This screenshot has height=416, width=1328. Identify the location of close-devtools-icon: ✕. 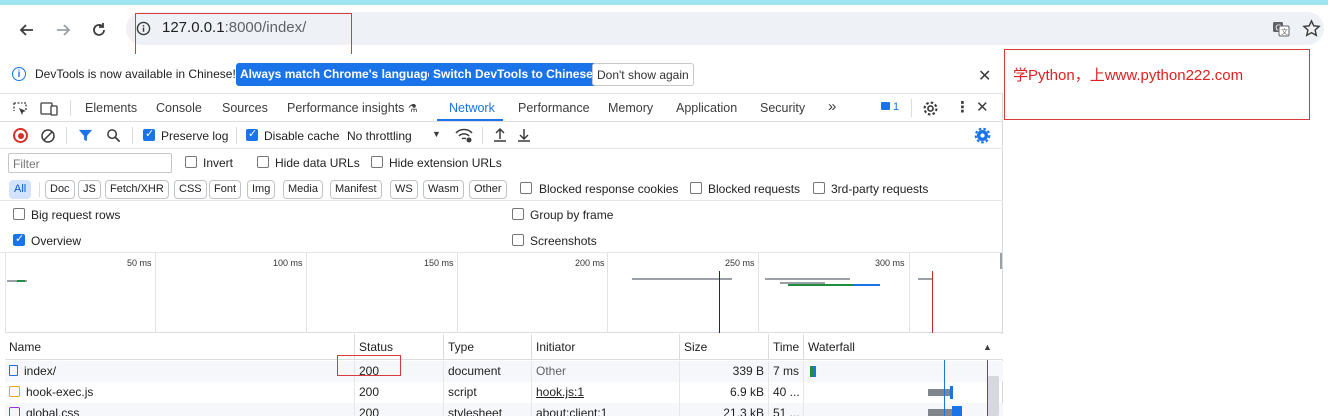
(982, 107).